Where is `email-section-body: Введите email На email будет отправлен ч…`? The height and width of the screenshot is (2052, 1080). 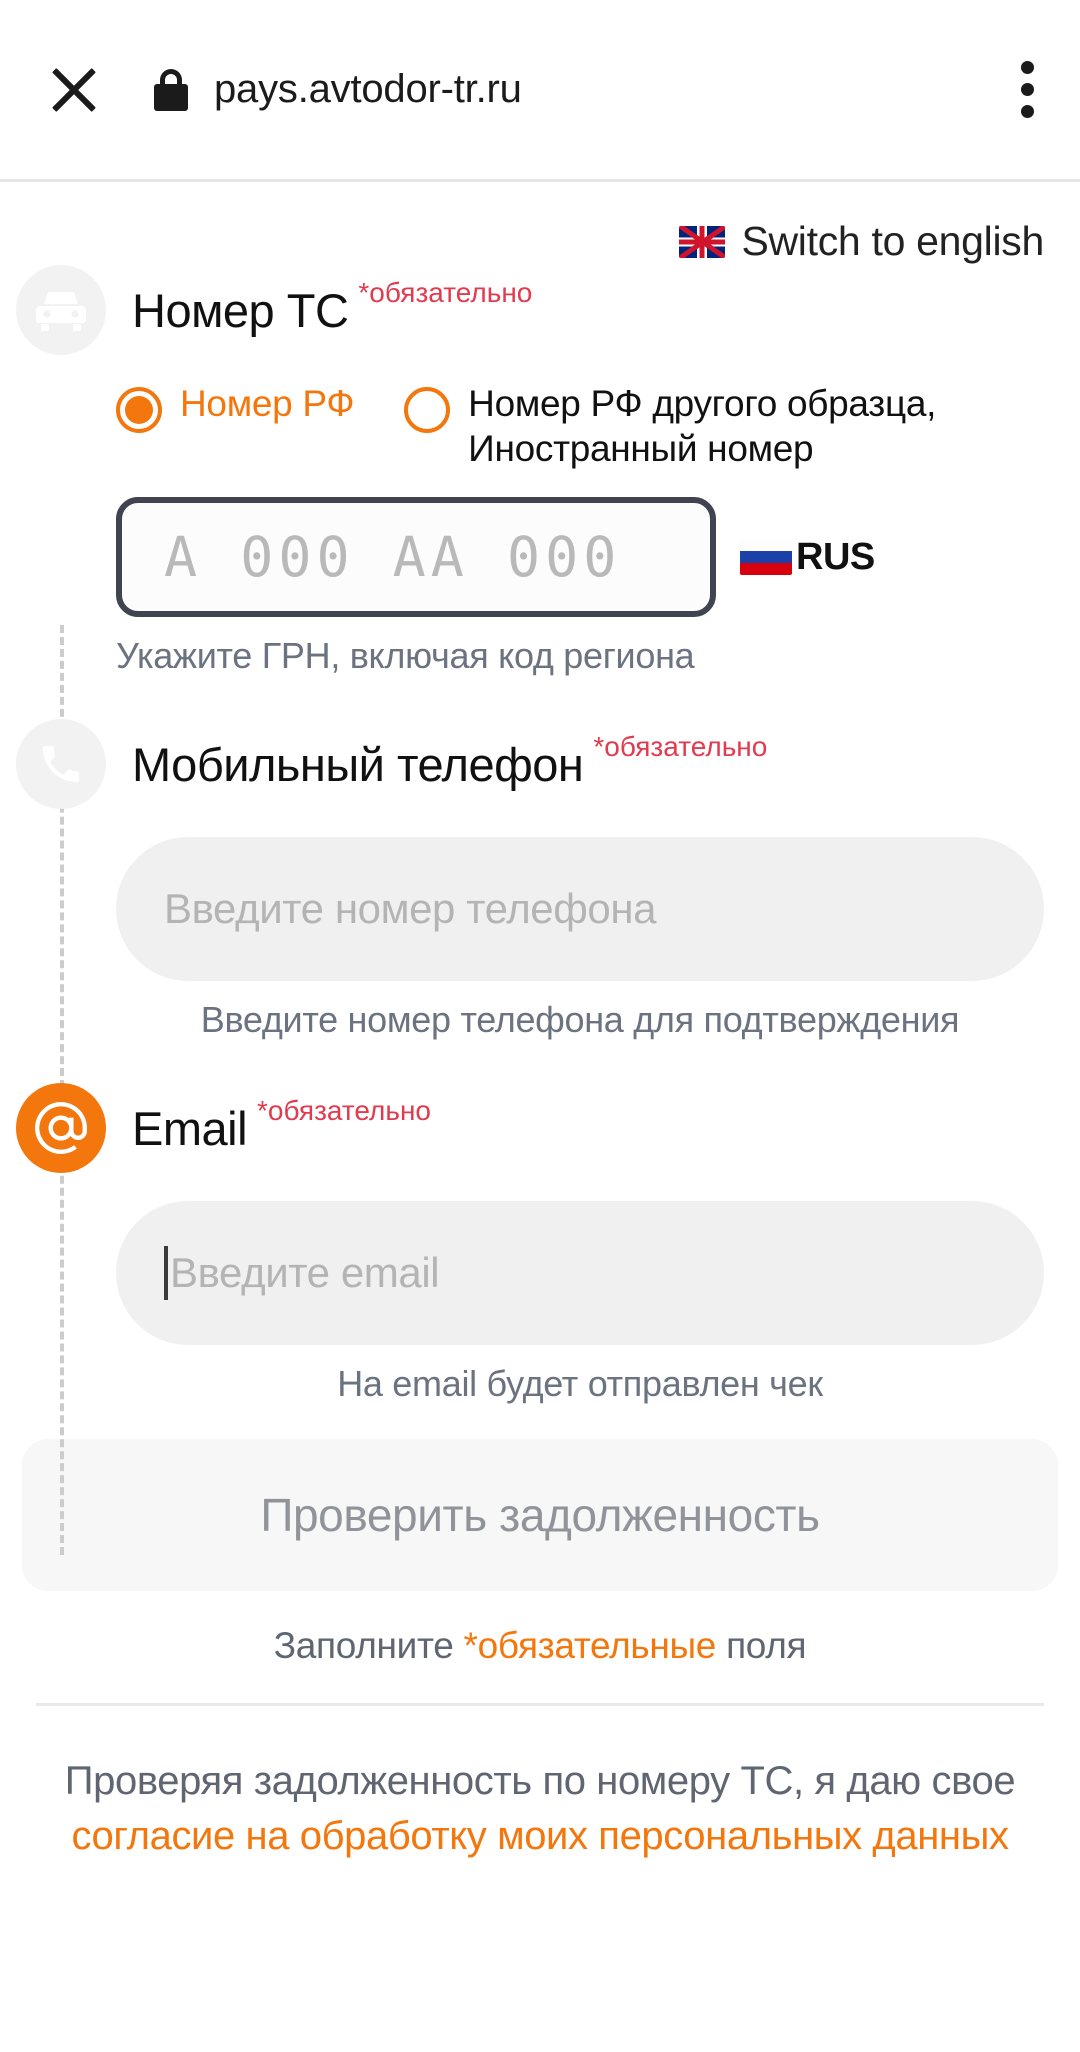 email-section-body: Введите email На email будет отправлен ч… is located at coordinates (540, 1303).